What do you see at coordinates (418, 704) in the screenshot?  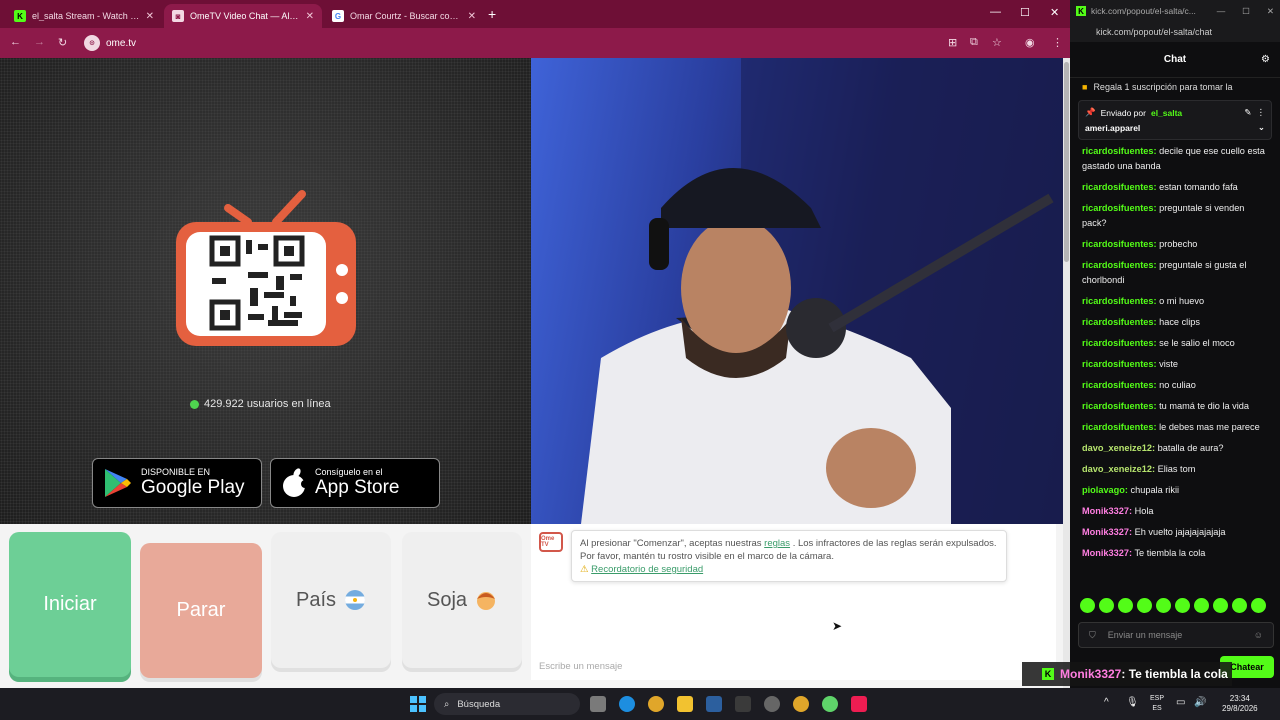 I see `windows-start-icon` at bounding box center [418, 704].